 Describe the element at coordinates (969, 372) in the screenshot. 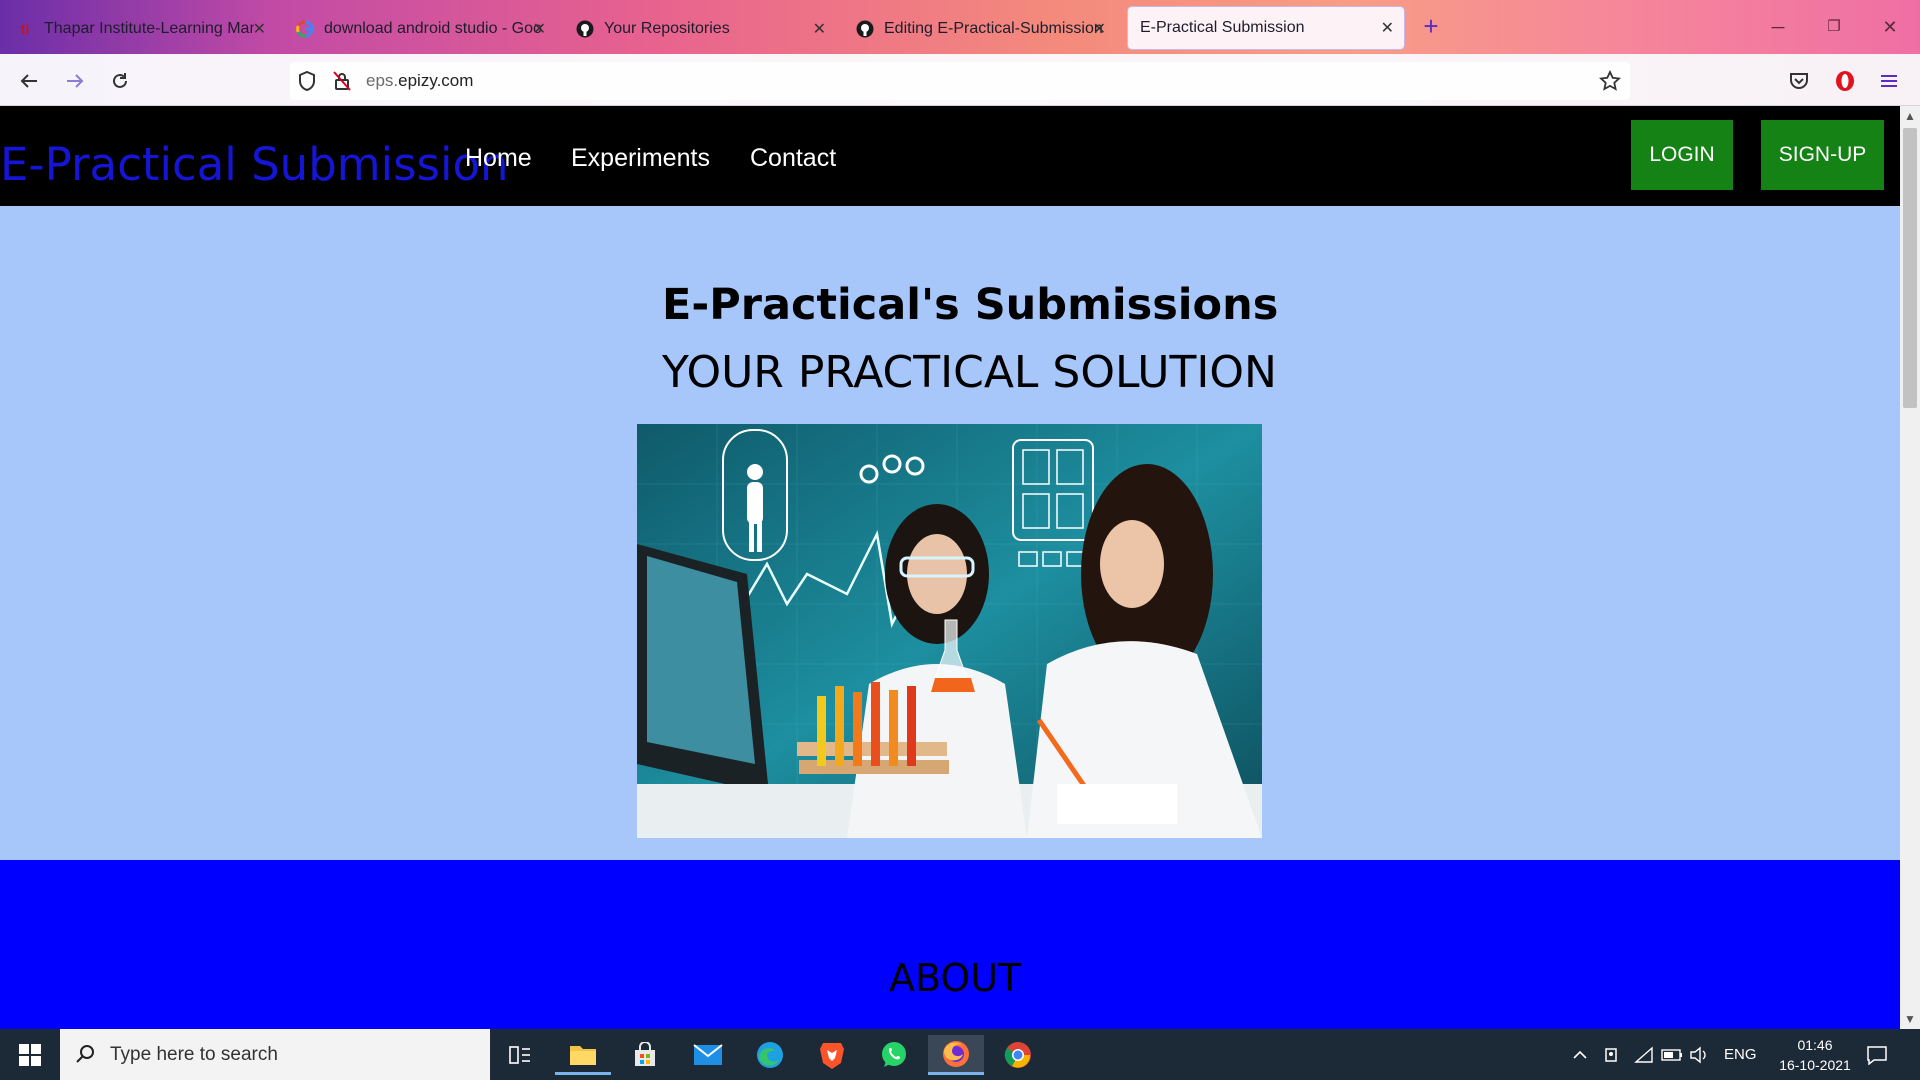

I see `hero-subtitle: YOUR PRACTICAL SOLUTION` at that location.